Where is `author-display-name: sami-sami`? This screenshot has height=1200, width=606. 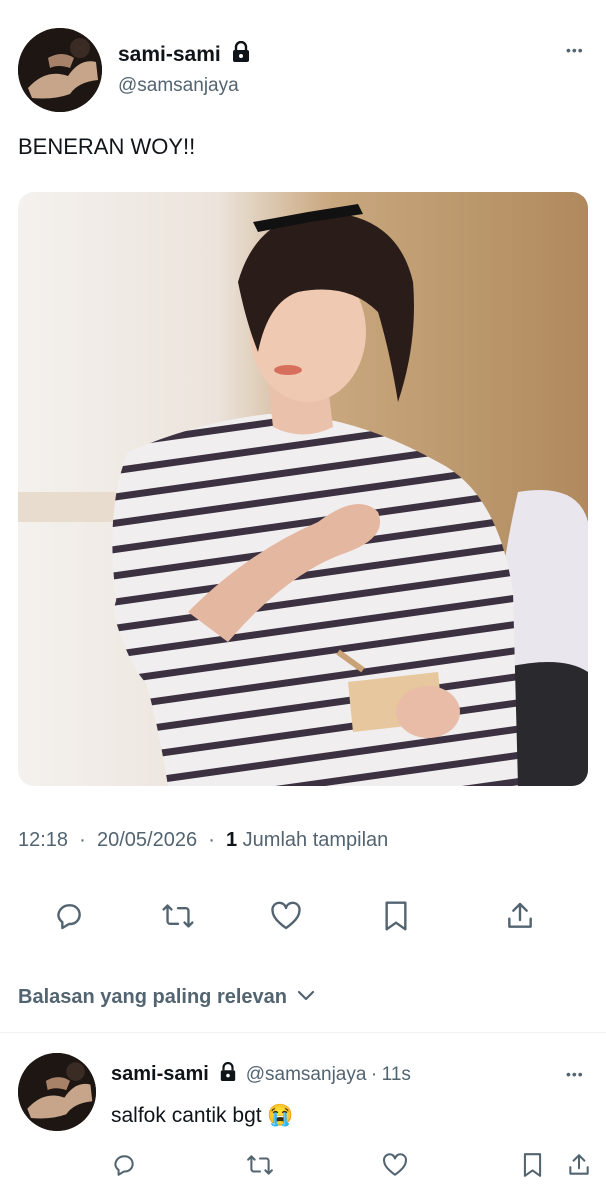
author-display-name: sami-sami is located at coordinates (169, 54).